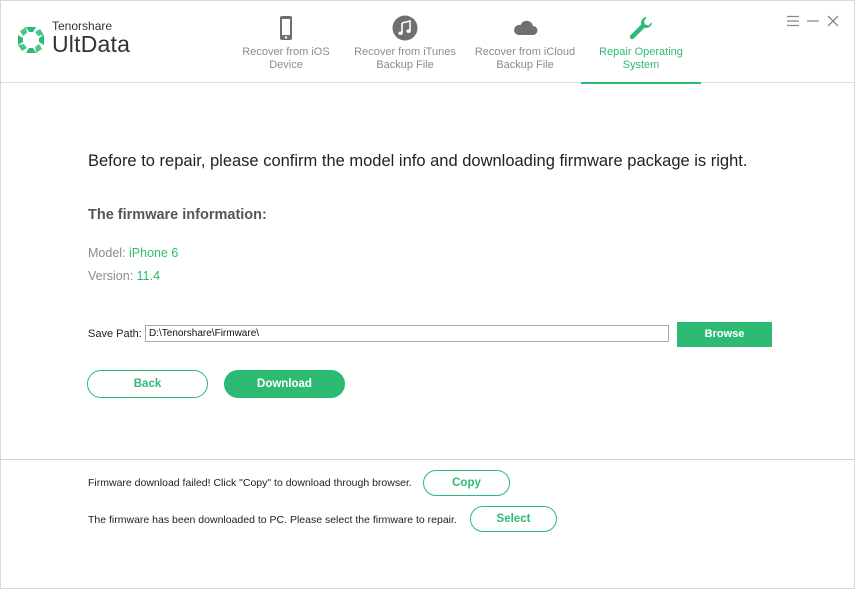 The height and width of the screenshot is (589, 855). What do you see at coordinates (108, 253) in the screenshot?
I see `model-label: Model:` at bounding box center [108, 253].